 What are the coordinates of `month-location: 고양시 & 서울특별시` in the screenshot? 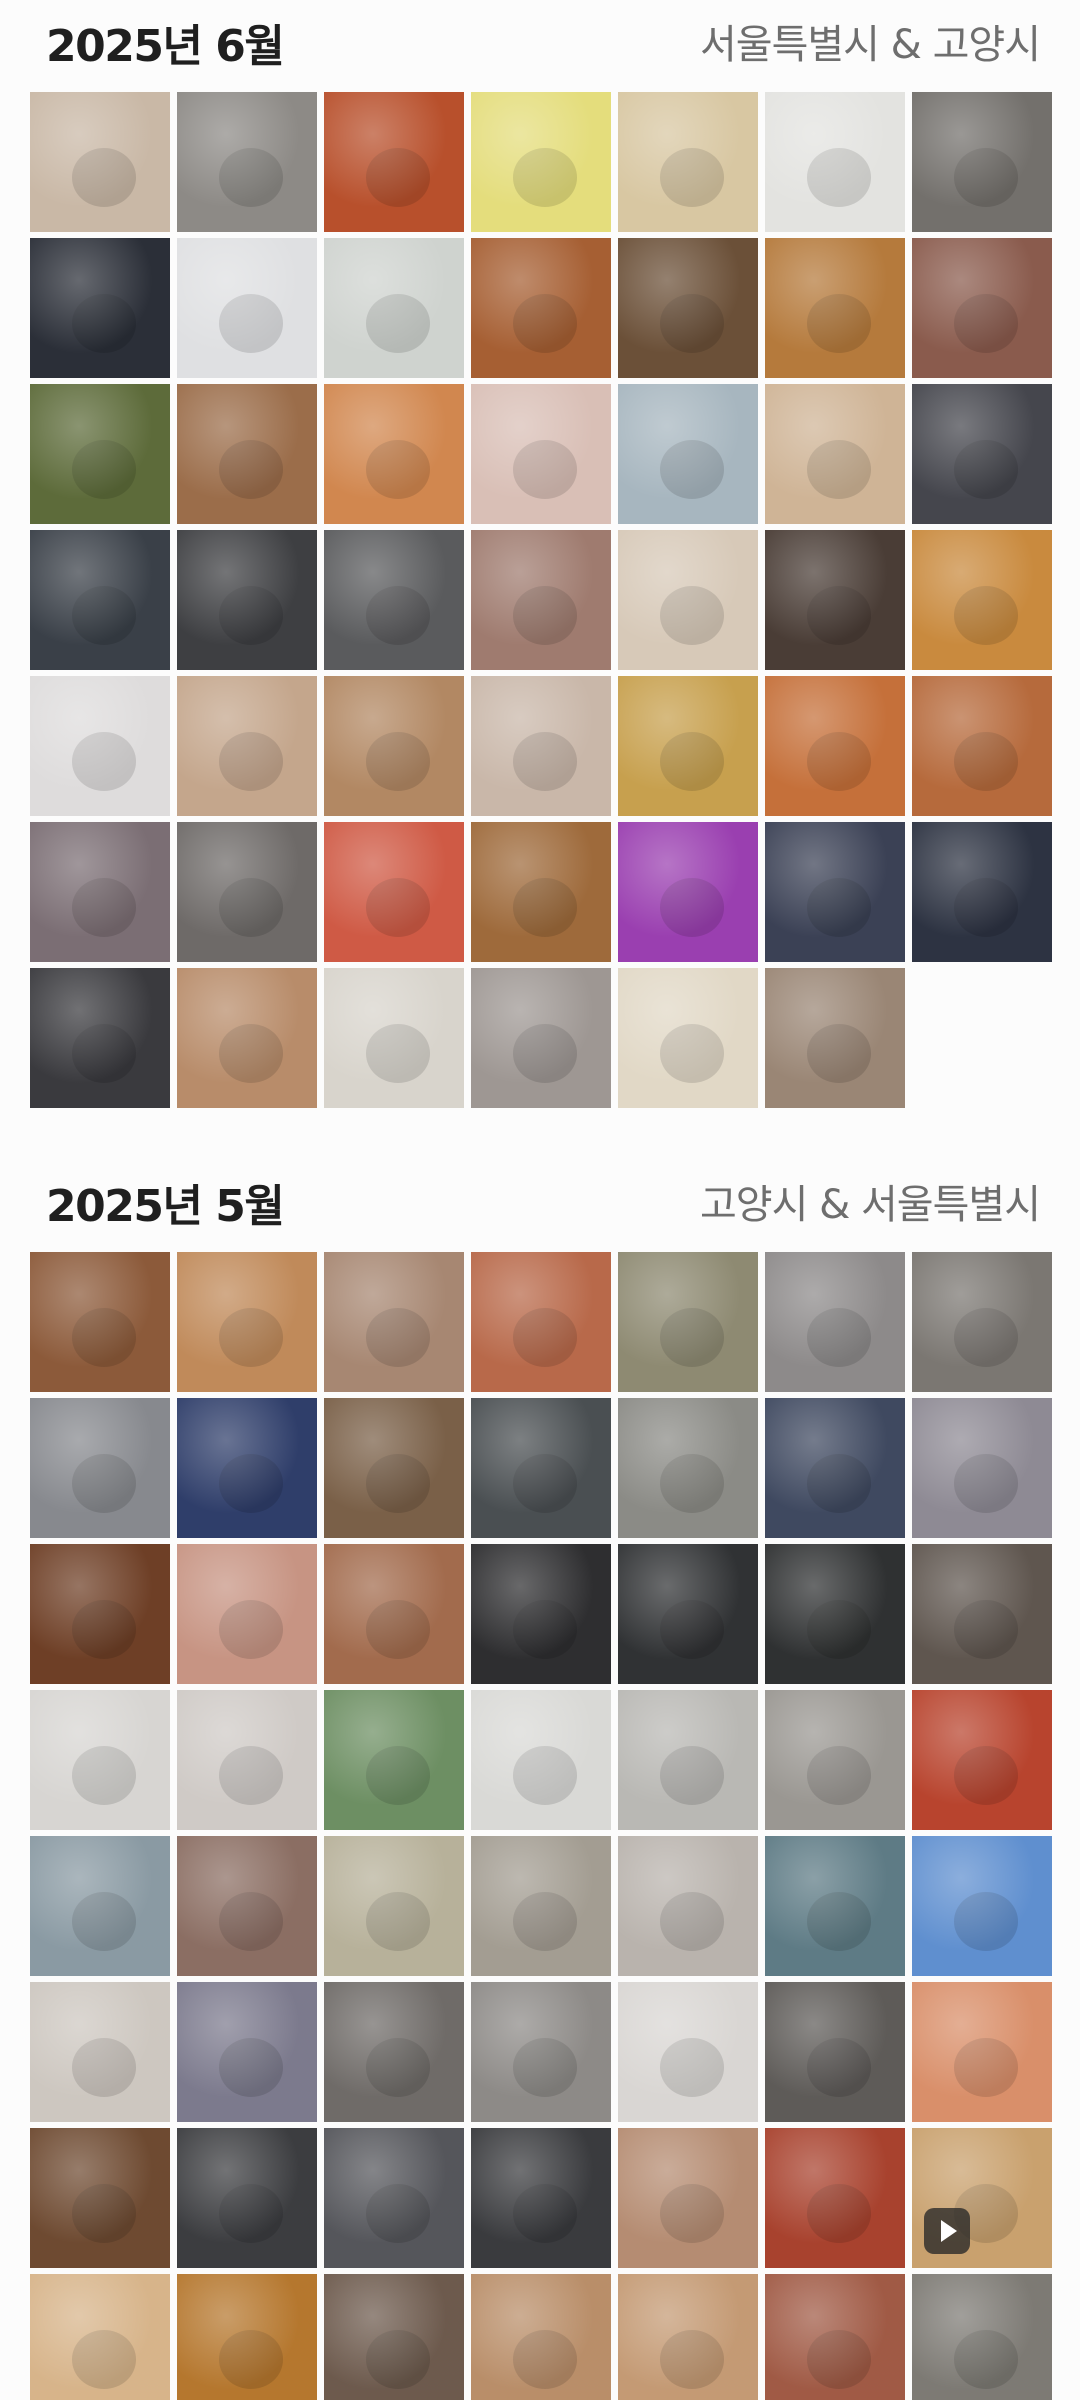 It's located at (870, 1201).